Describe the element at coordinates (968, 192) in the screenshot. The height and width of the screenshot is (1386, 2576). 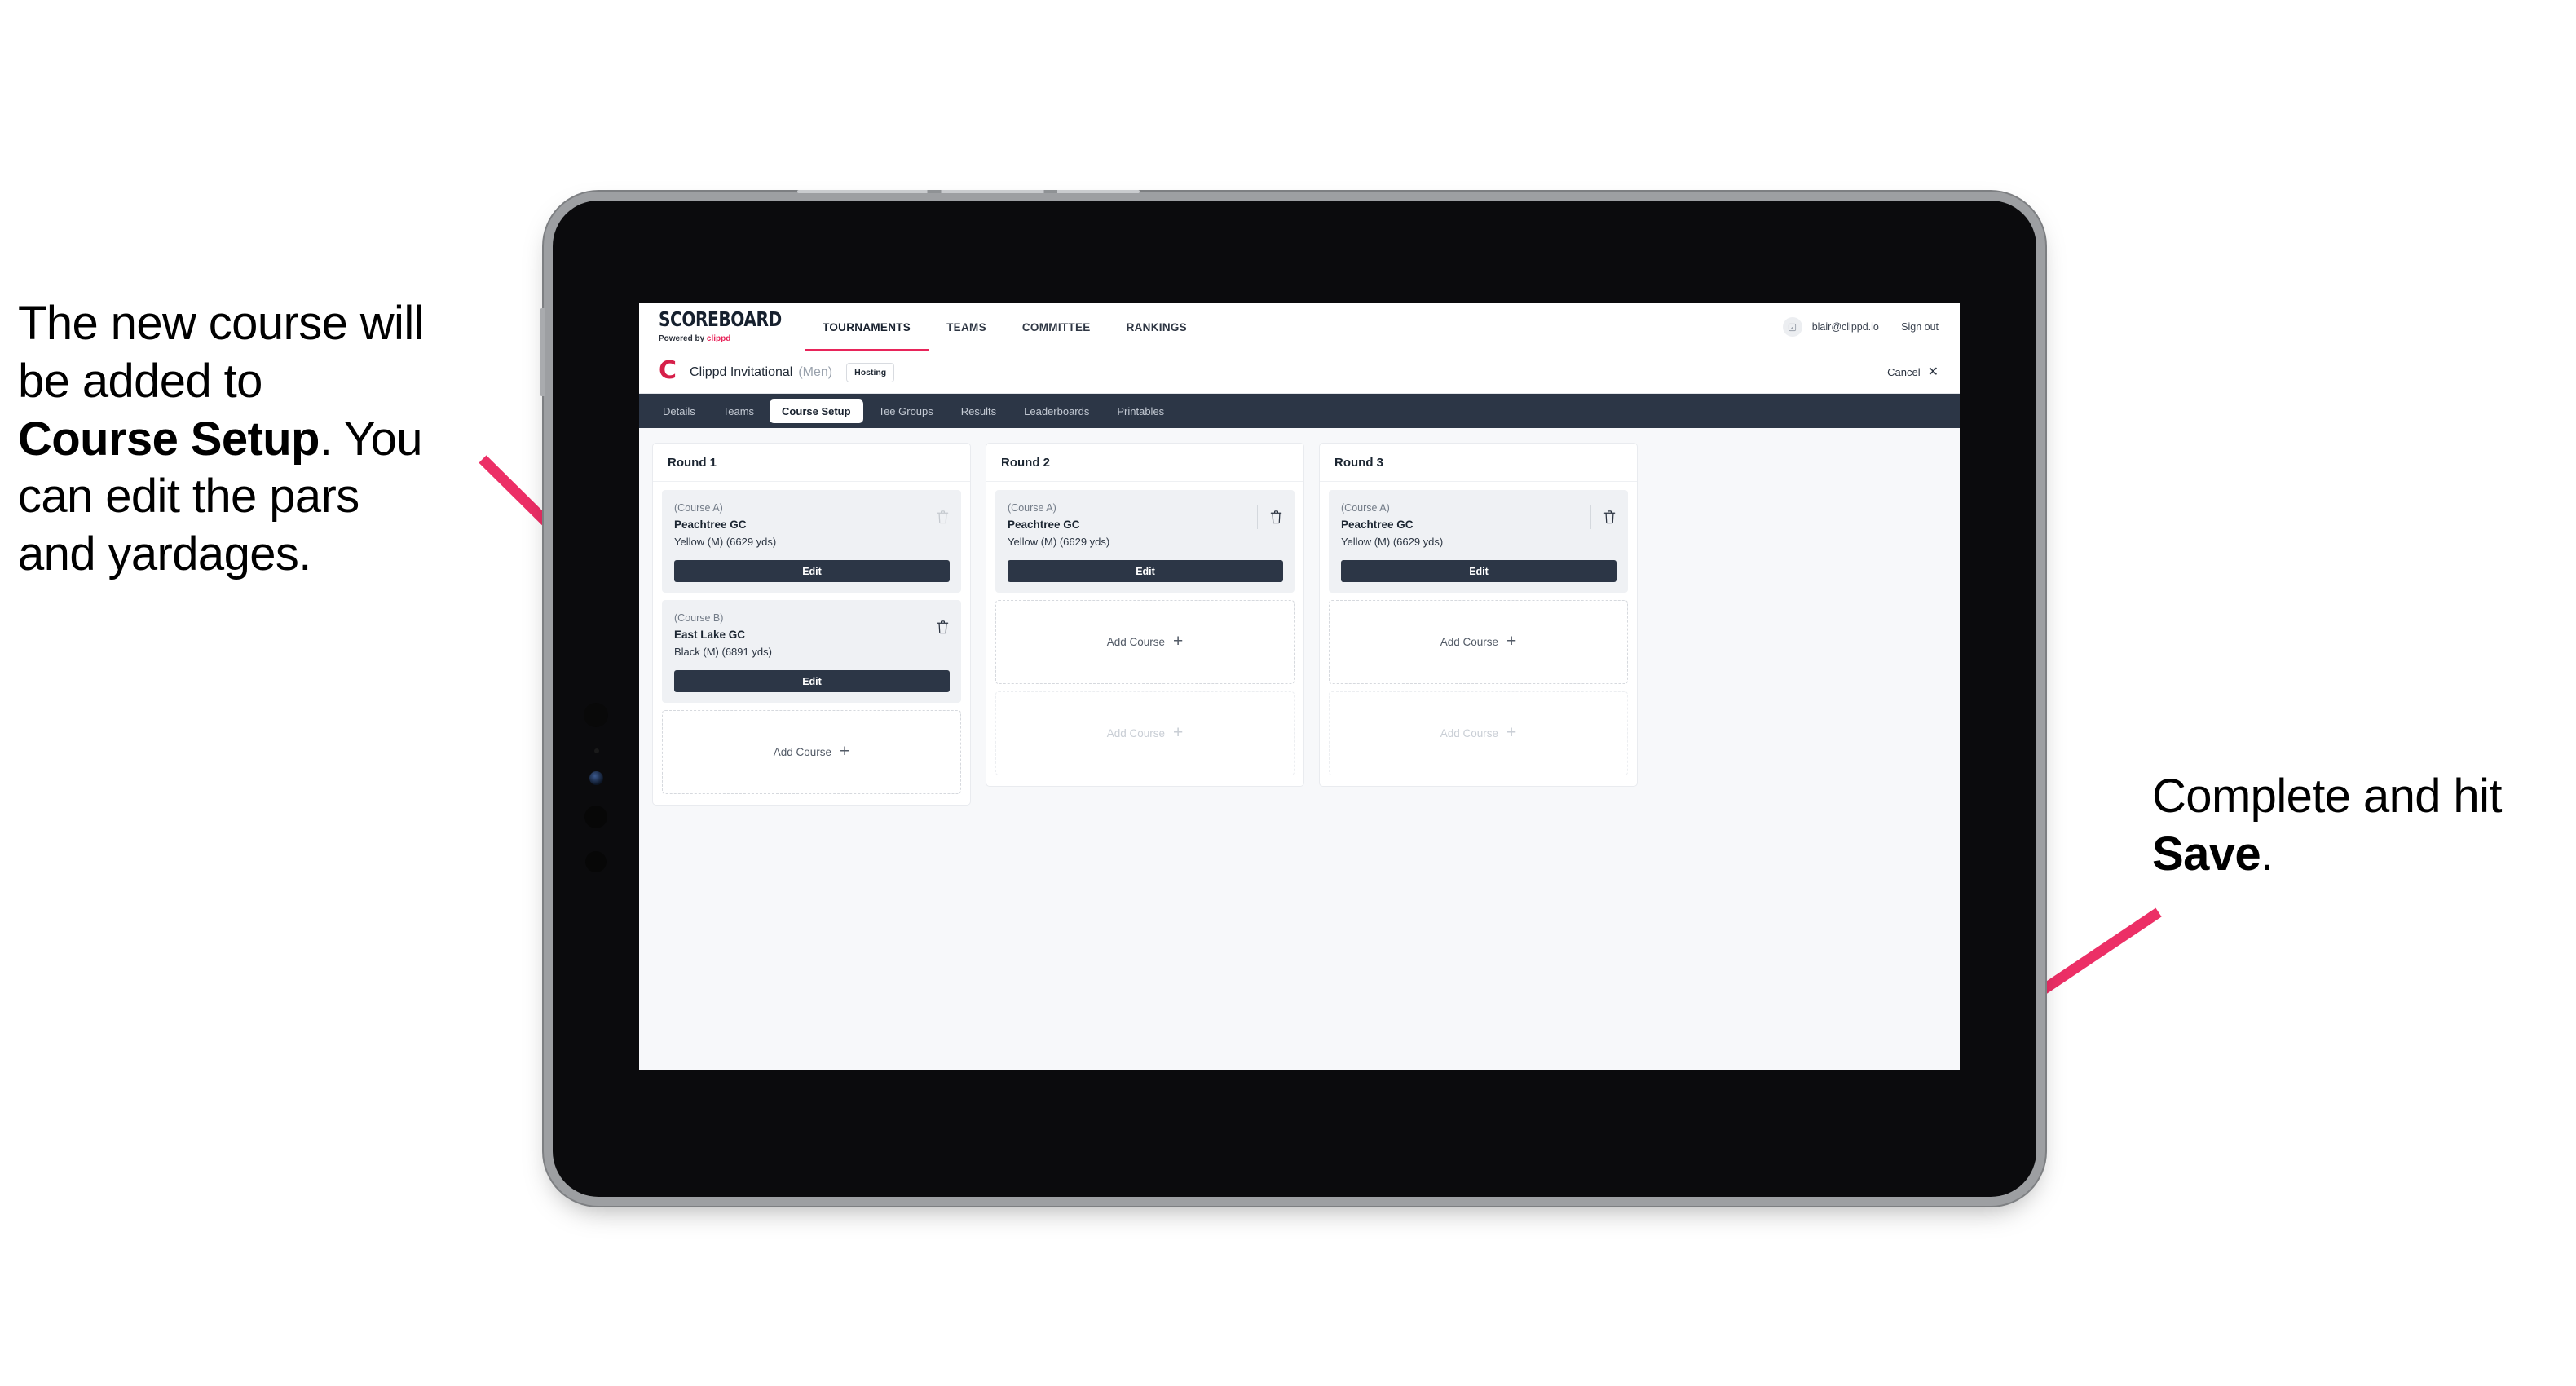
I see `antenna-strip` at that location.